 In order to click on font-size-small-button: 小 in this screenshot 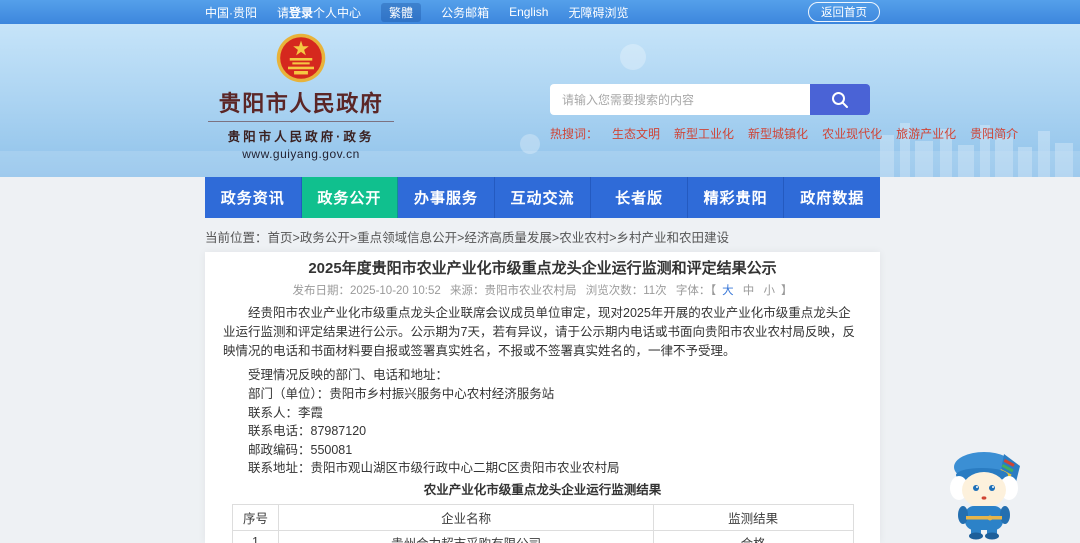, I will do `click(770, 291)`.